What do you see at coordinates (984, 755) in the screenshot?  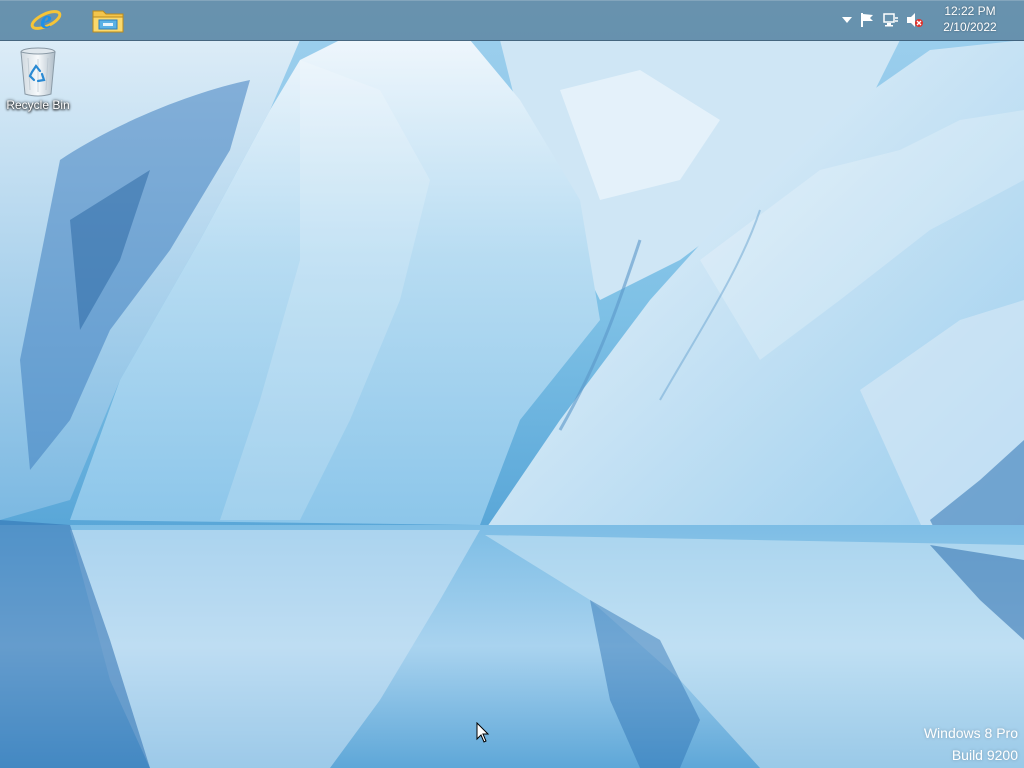 I see `watermark-build: Build 9200` at bounding box center [984, 755].